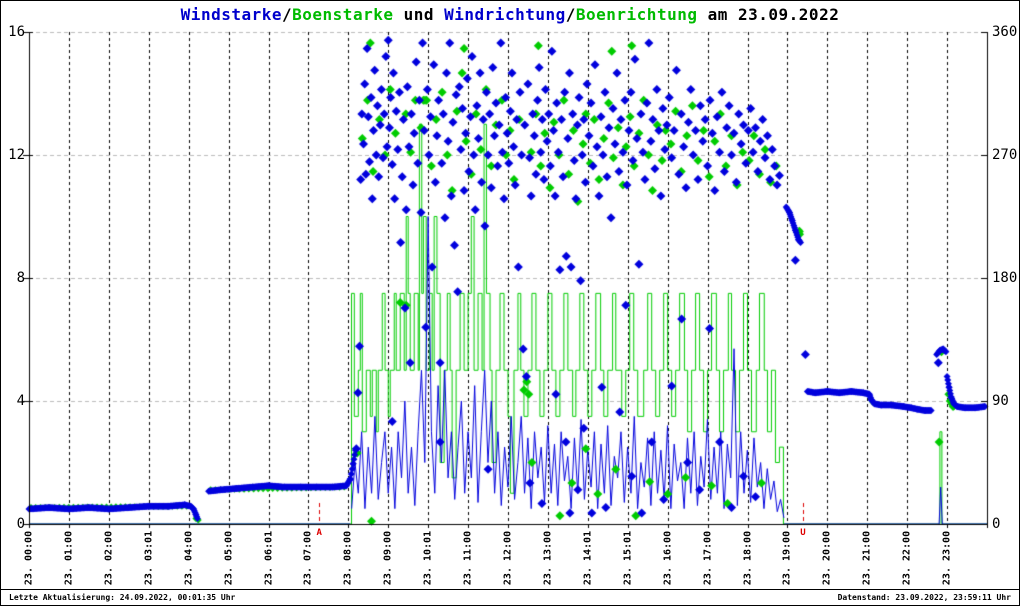 This screenshot has height=607, width=1020. Describe the element at coordinates (803, 533) in the screenshot. I see `sun-marker-U: U` at that location.